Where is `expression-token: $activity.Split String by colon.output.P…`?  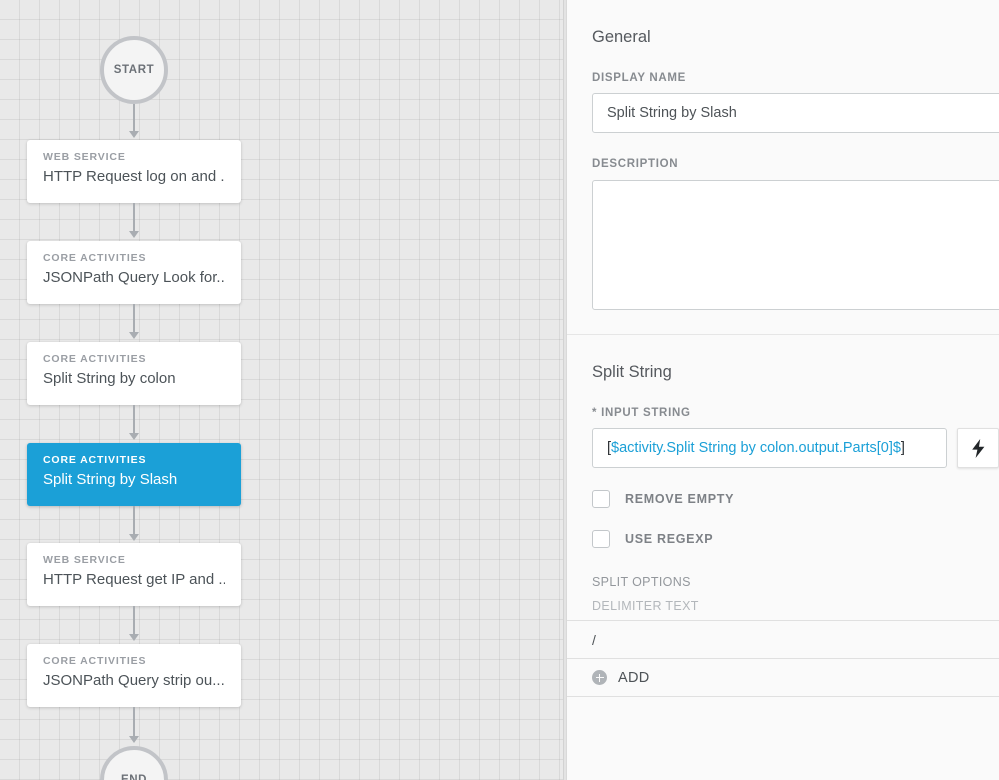
expression-token: $activity.Split String by colon.output.P… is located at coordinates (756, 448).